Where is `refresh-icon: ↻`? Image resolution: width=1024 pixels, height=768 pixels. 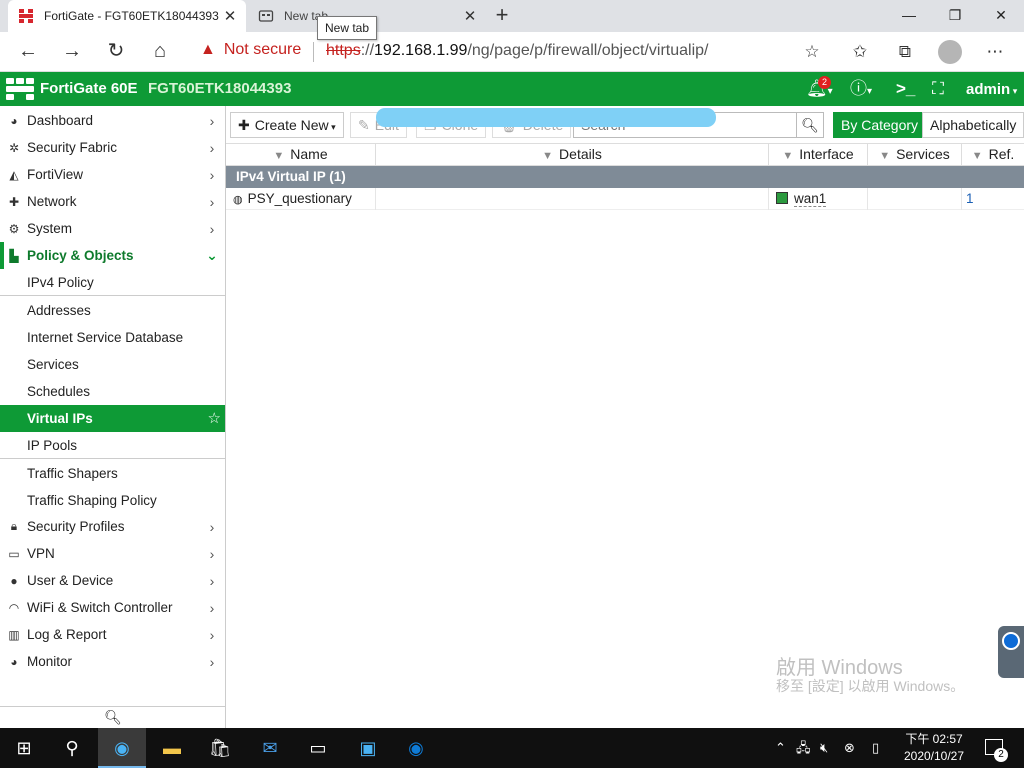 refresh-icon: ↻ is located at coordinates (116, 52).